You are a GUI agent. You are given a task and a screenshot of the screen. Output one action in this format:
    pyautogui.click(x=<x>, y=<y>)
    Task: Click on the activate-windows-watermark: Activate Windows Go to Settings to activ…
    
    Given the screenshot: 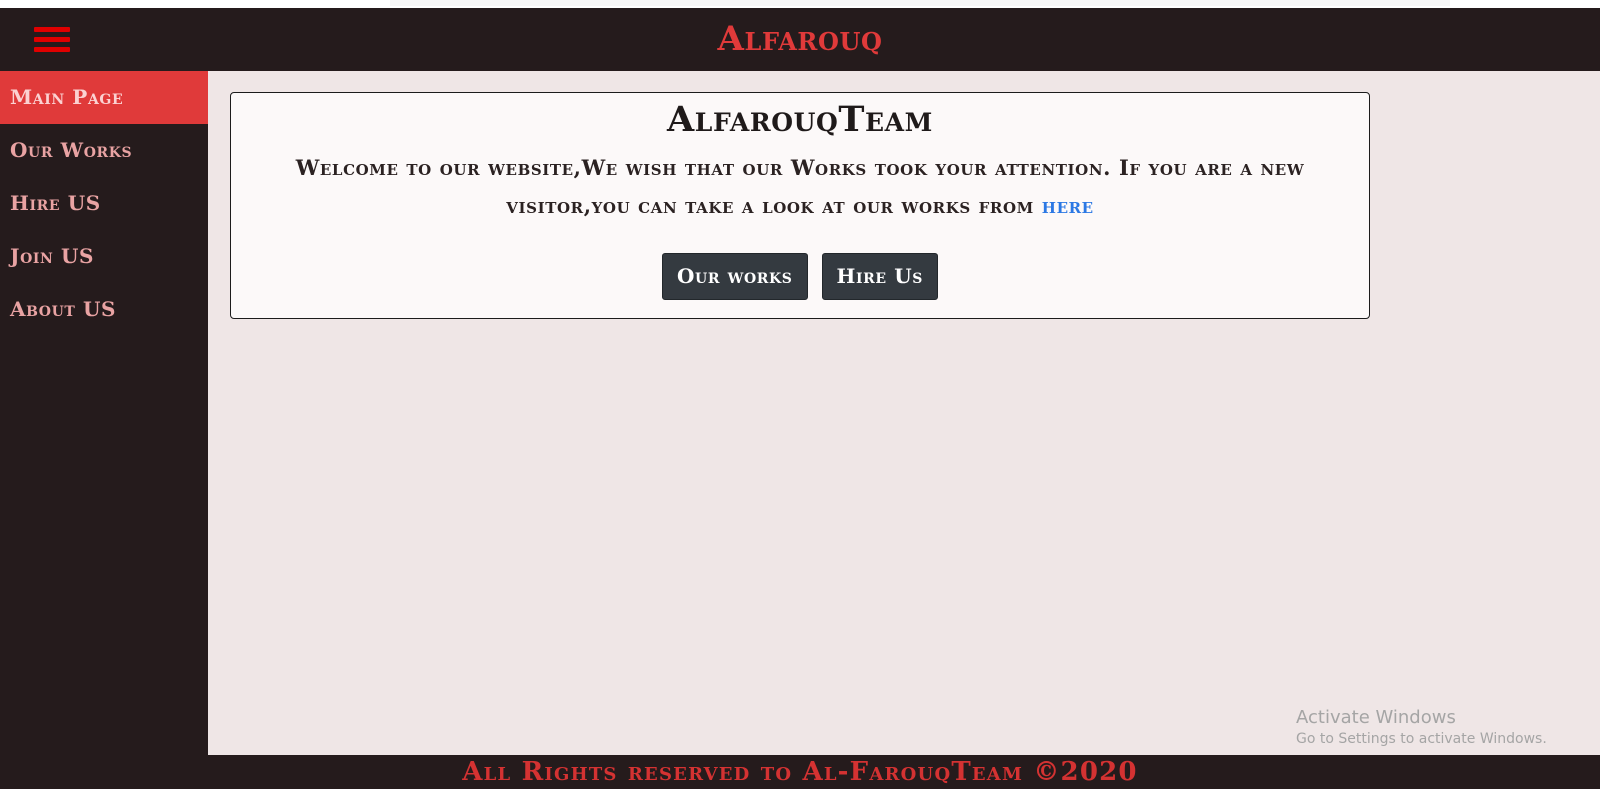 What is the action you would take?
    pyautogui.click(x=1421, y=727)
    